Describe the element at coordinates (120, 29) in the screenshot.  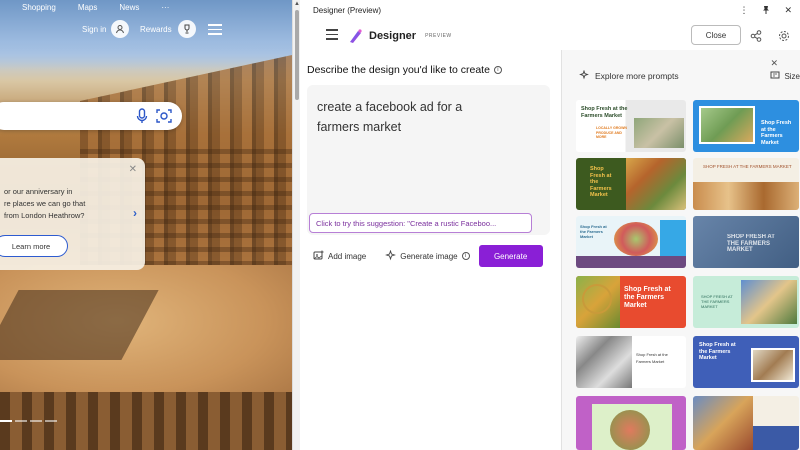
I see `user-icon` at that location.